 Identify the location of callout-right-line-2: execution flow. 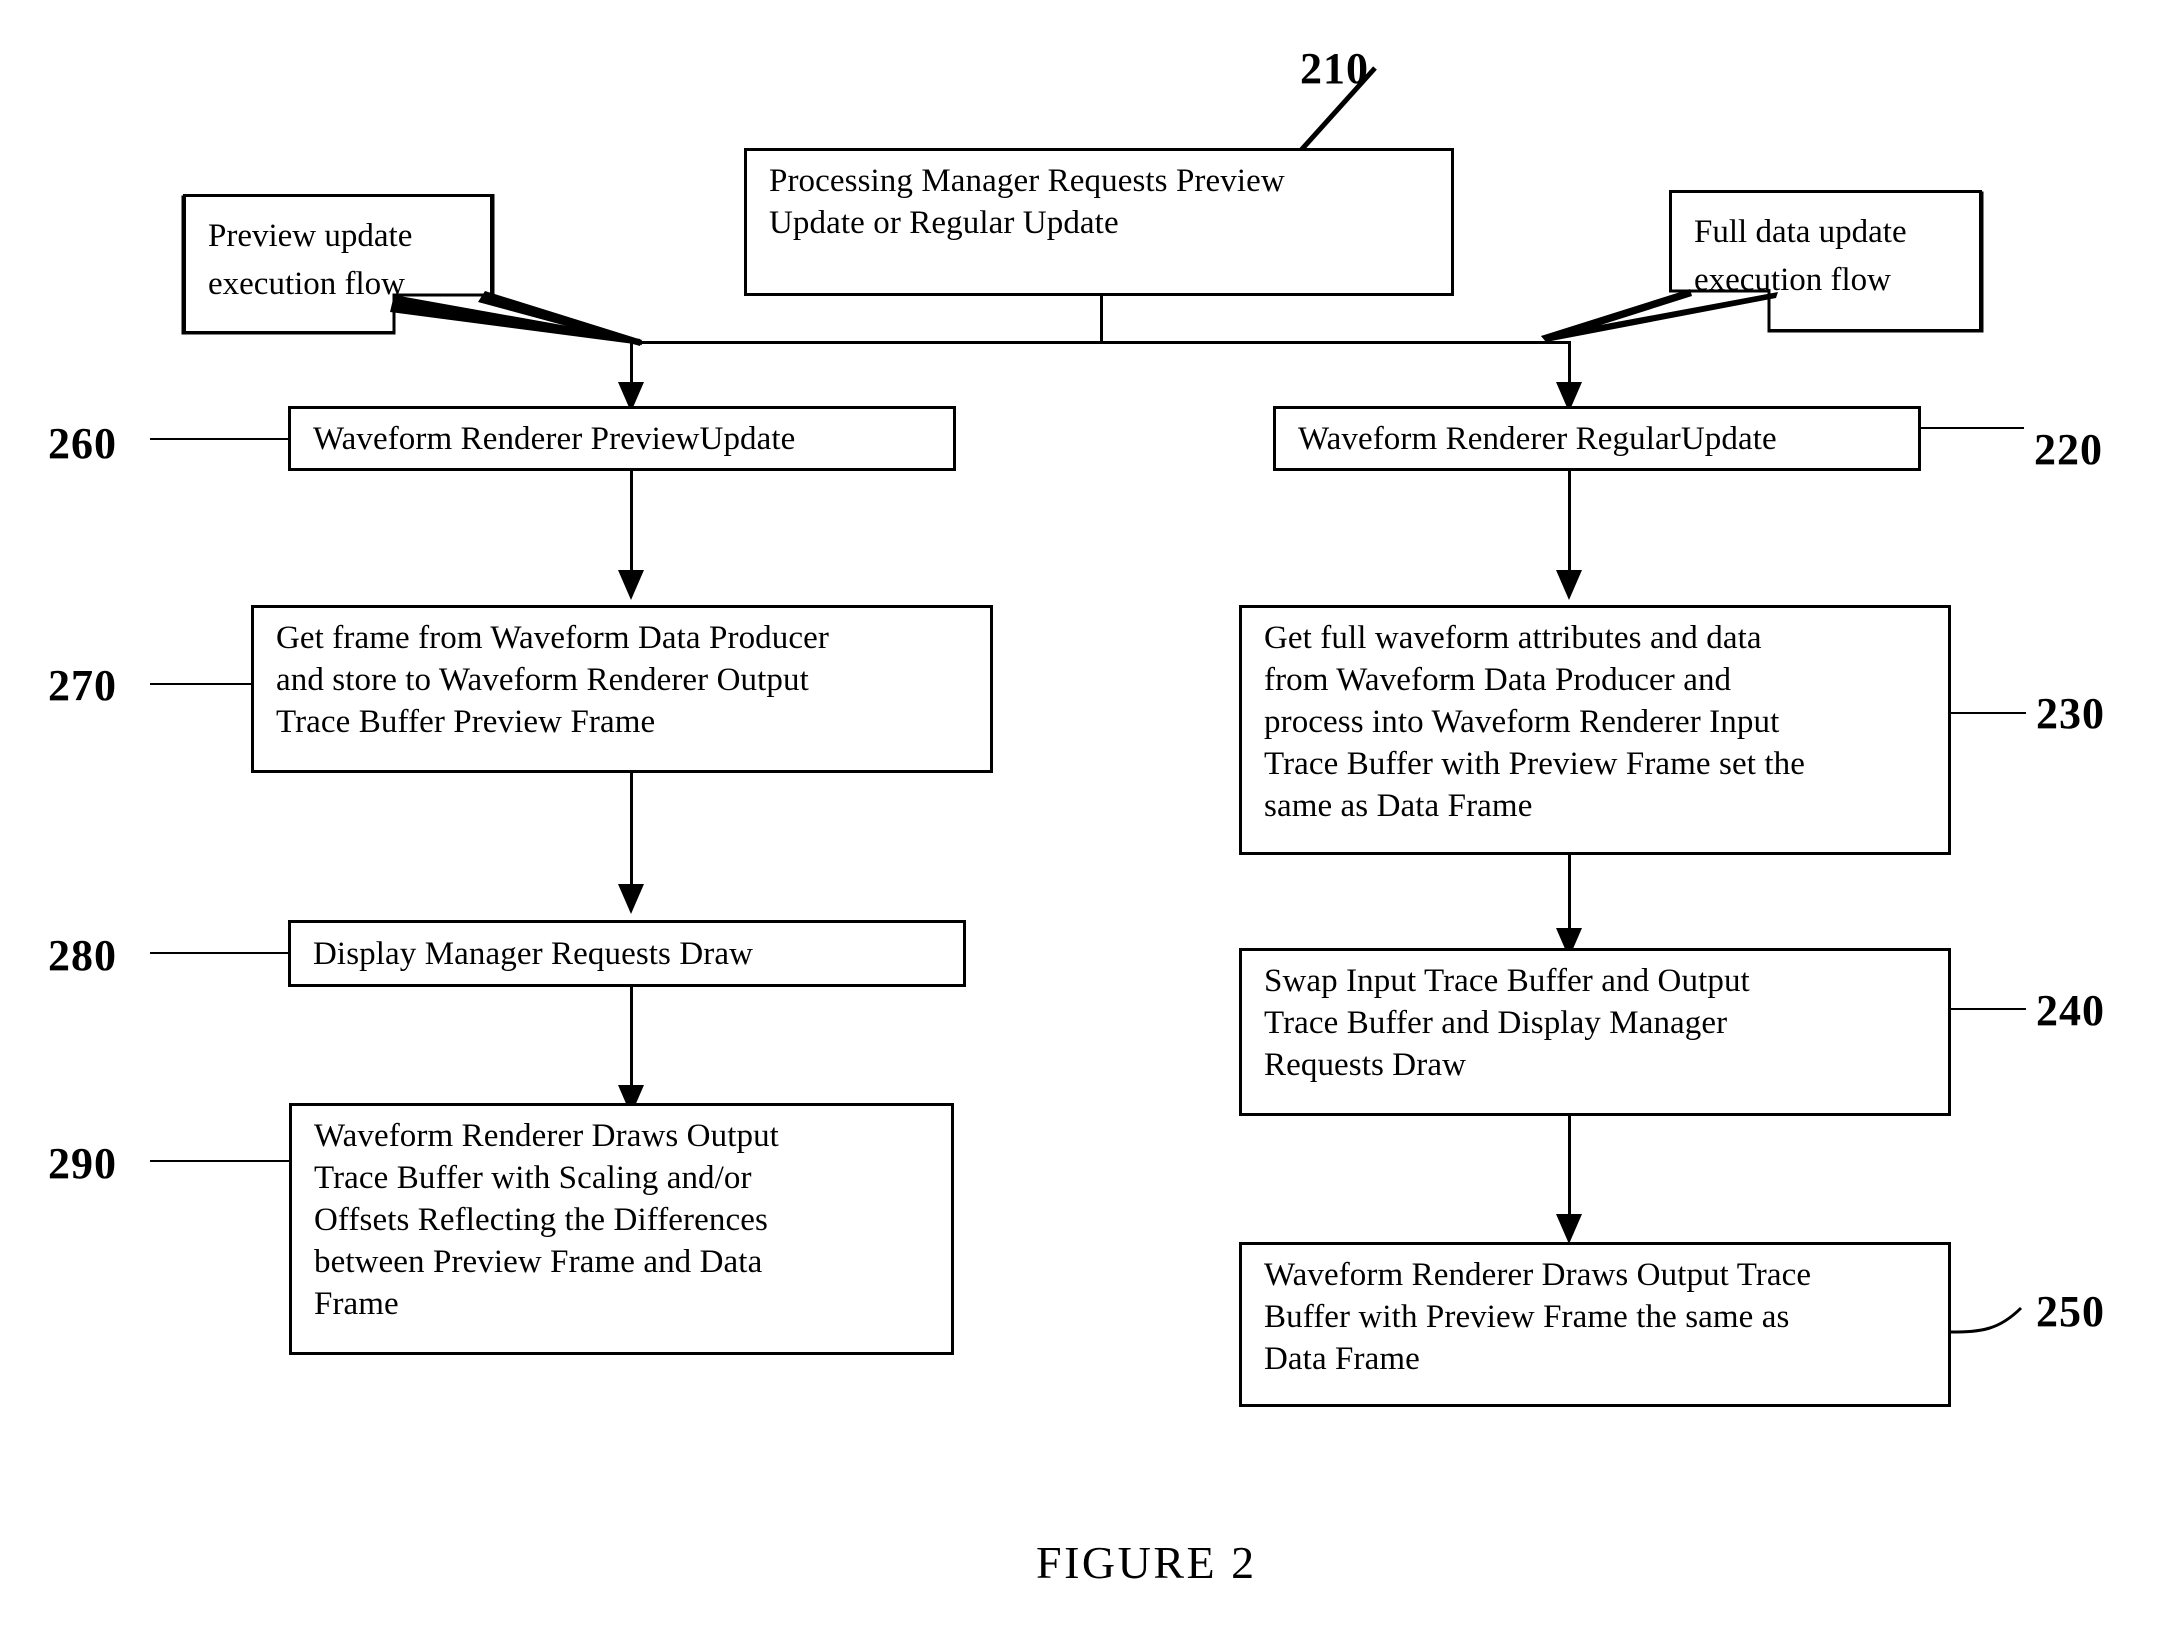
(1793, 279).